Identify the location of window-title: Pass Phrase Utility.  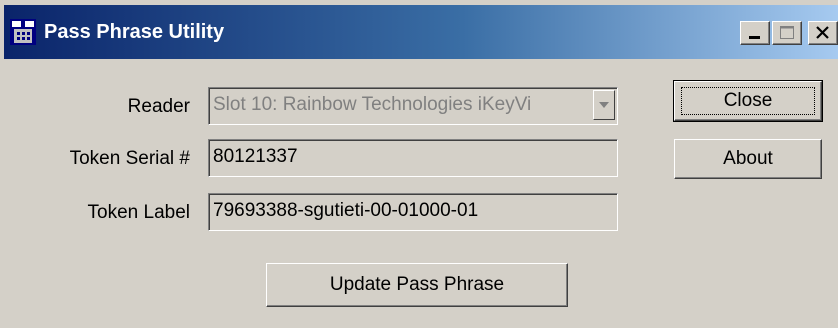
(134, 32).